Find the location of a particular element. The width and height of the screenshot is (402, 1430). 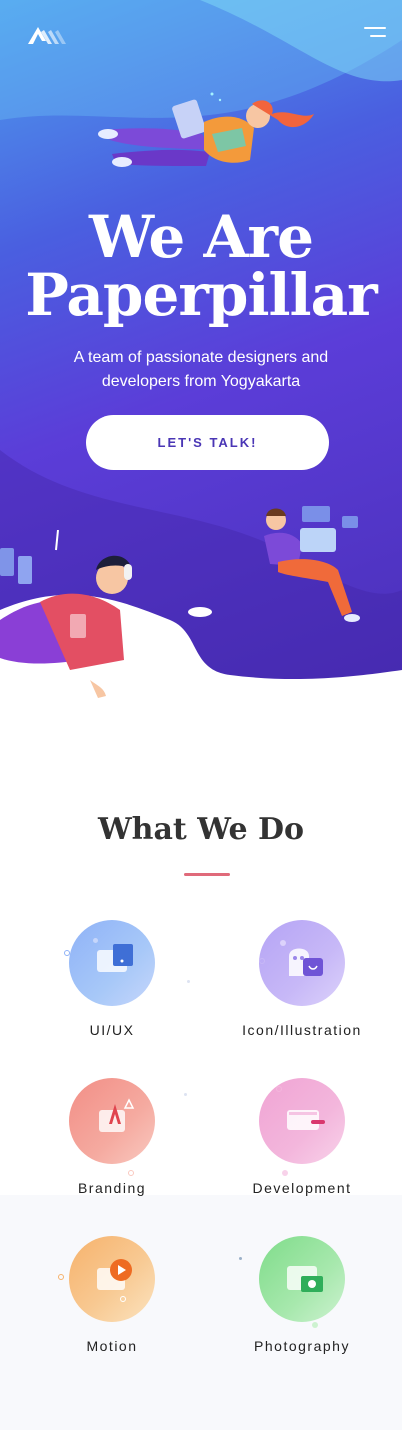

hero-illustration-sitting-person is located at coordinates (312, 564).